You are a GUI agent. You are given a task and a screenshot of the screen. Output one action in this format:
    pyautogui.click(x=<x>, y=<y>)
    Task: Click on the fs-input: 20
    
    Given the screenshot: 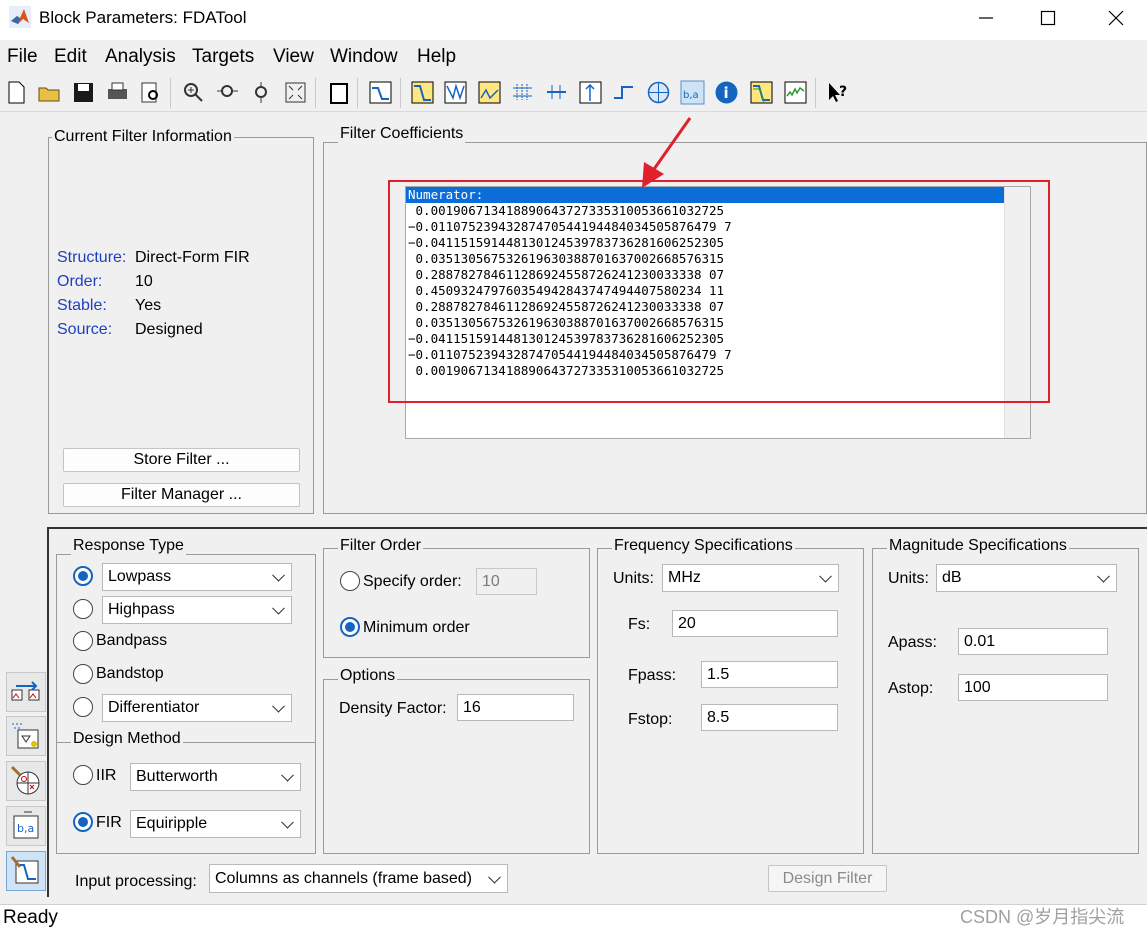 What is the action you would take?
    pyautogui.click(x=755, y=623)
    